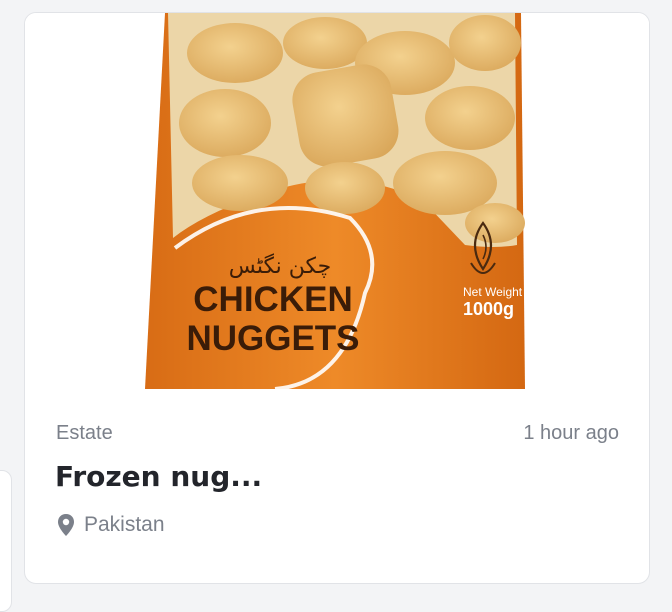 This screenshot has height=612, width=672. I want to click on location-text: Pakistan, so click(124, 524).